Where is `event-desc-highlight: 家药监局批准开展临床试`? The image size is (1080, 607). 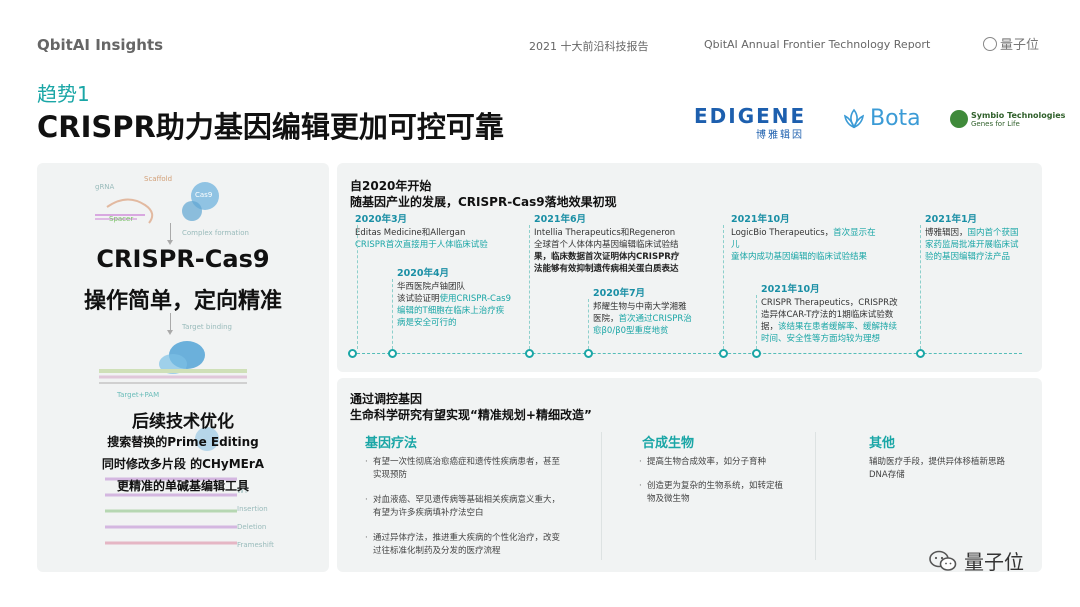
event-desc-highlight: 家药监局批准开展临床试 is located at coordinates (972, 245).